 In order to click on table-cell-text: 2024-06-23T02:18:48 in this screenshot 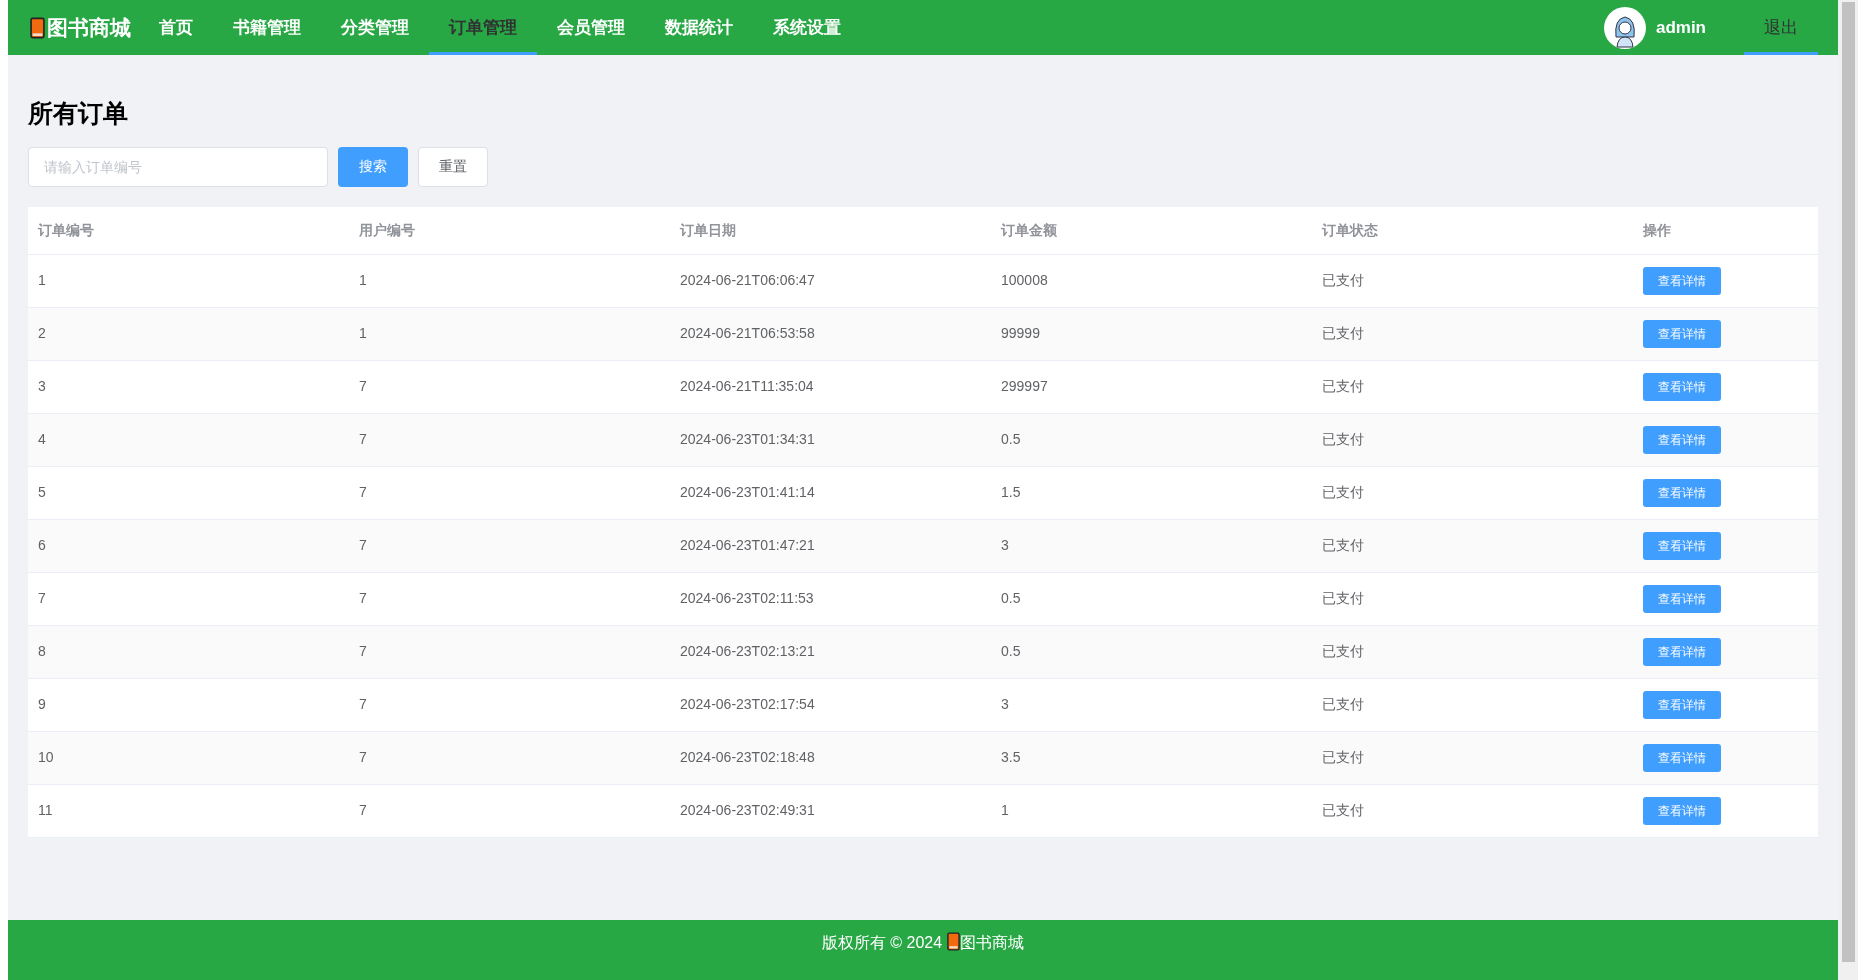, I will do `click(747, 757)`.